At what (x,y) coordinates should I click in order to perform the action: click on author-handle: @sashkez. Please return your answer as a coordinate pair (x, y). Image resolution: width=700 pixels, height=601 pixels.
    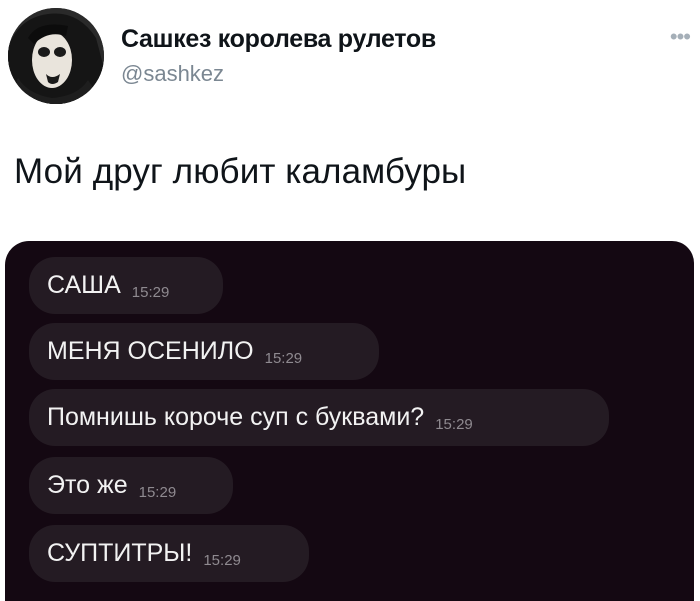
    Looking at the image, I should click on (172, 74).